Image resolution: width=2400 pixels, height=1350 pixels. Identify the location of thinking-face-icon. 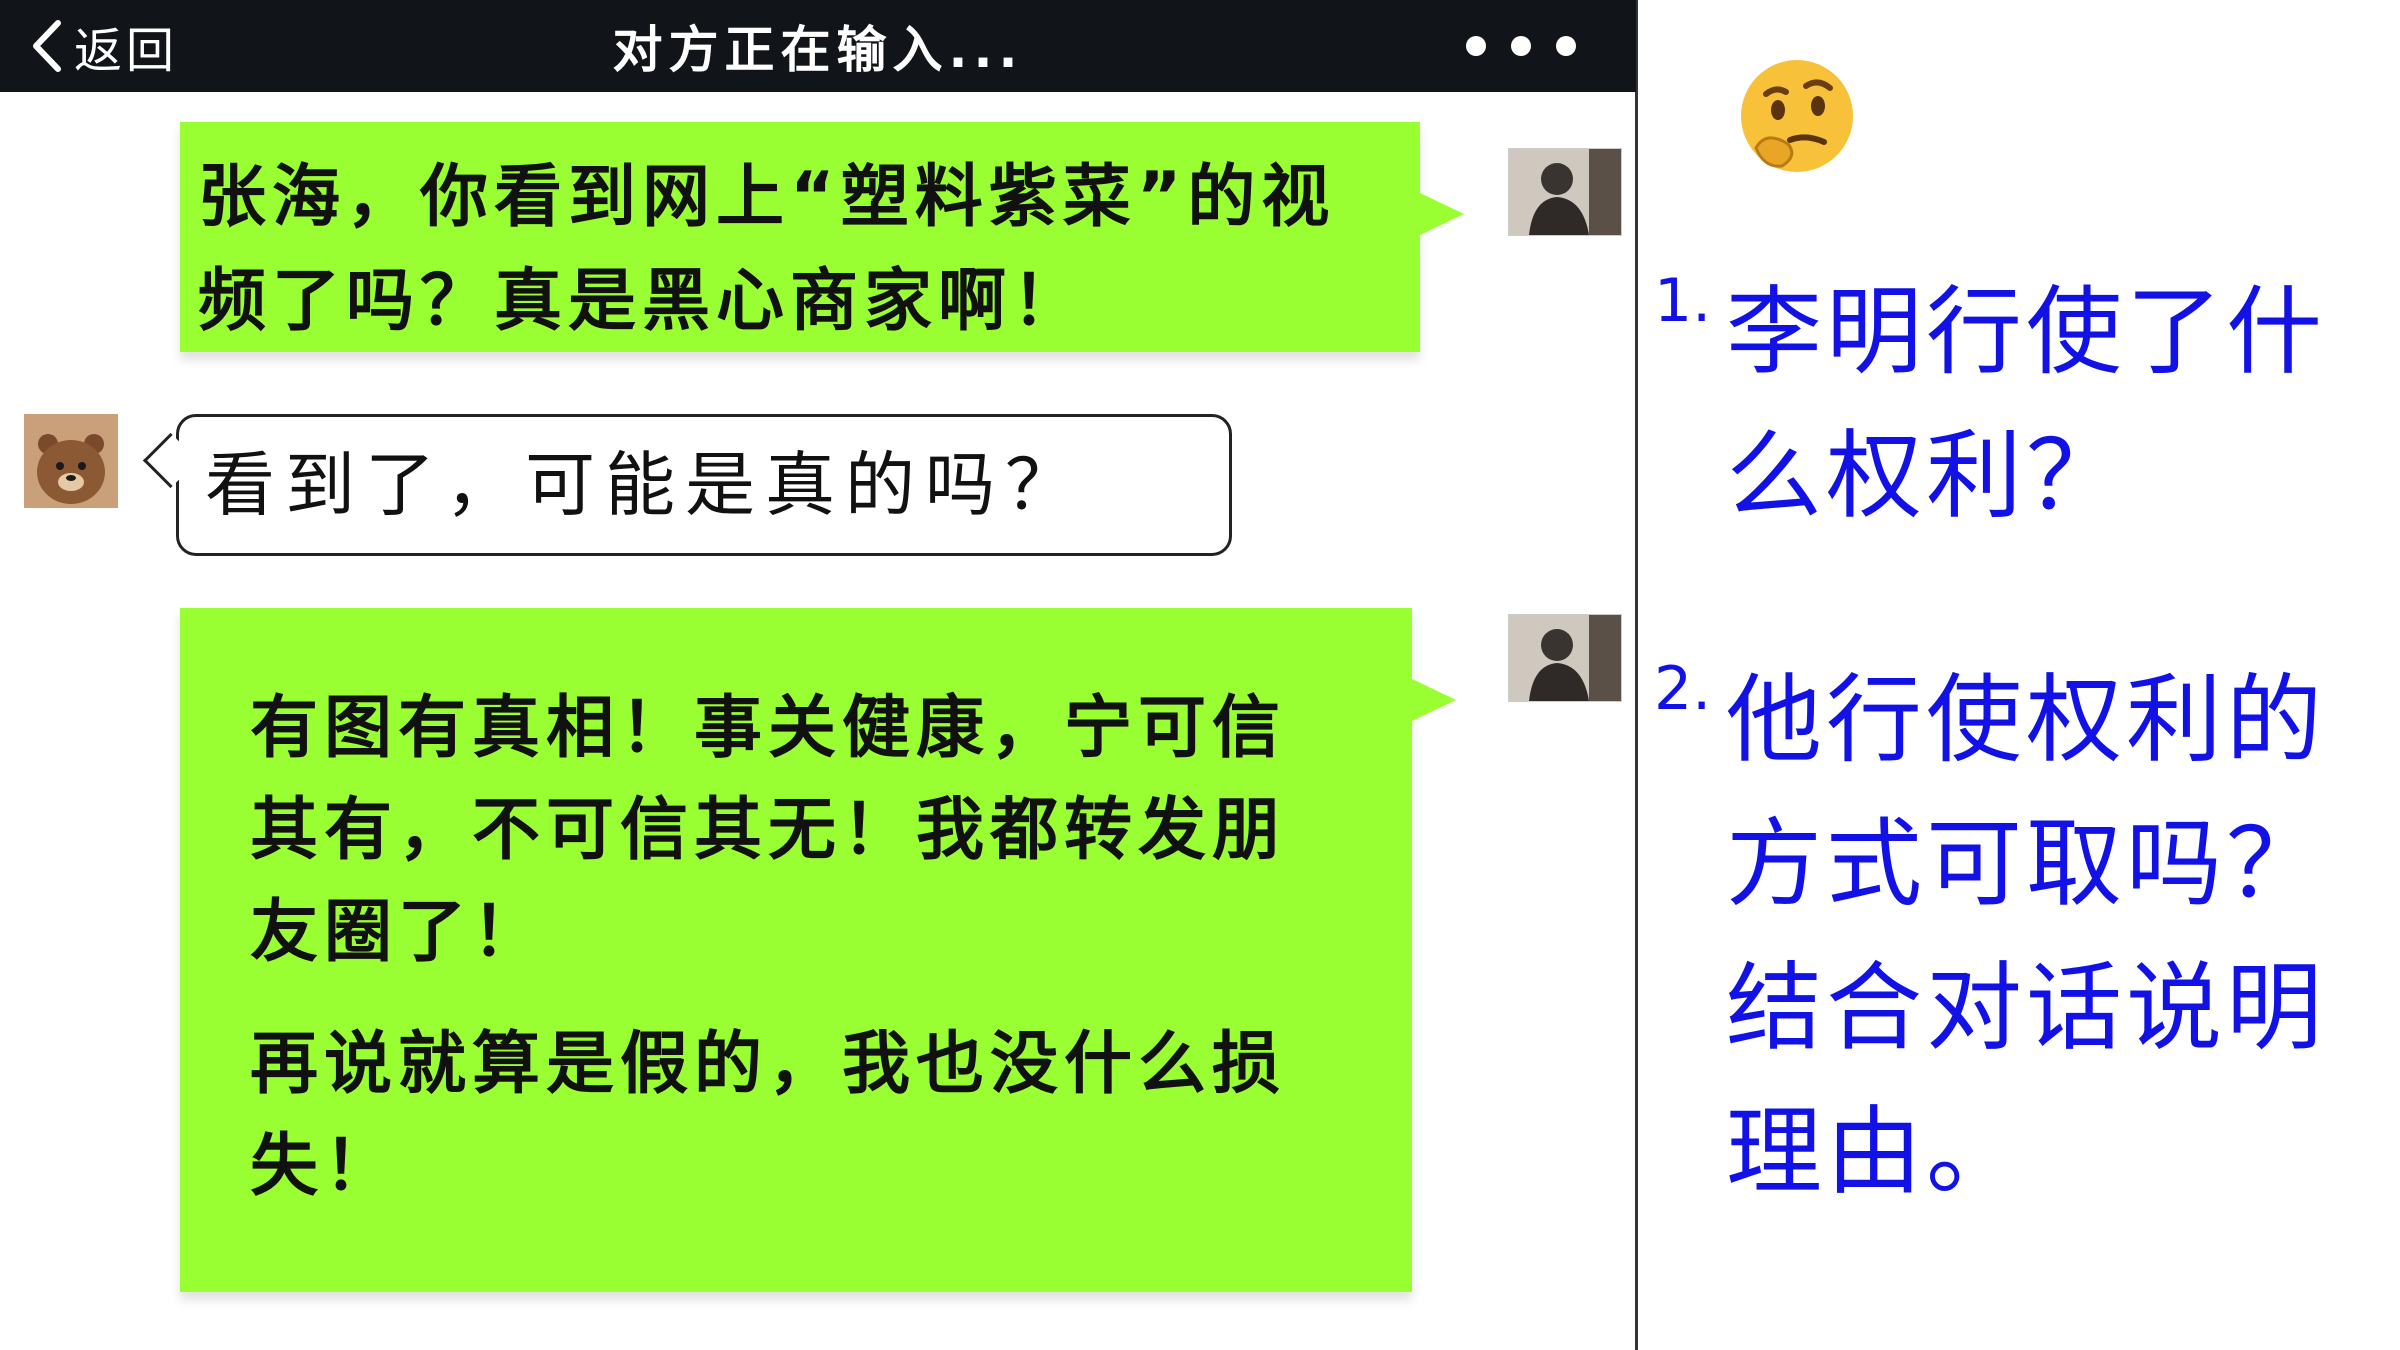
(1797, 116).